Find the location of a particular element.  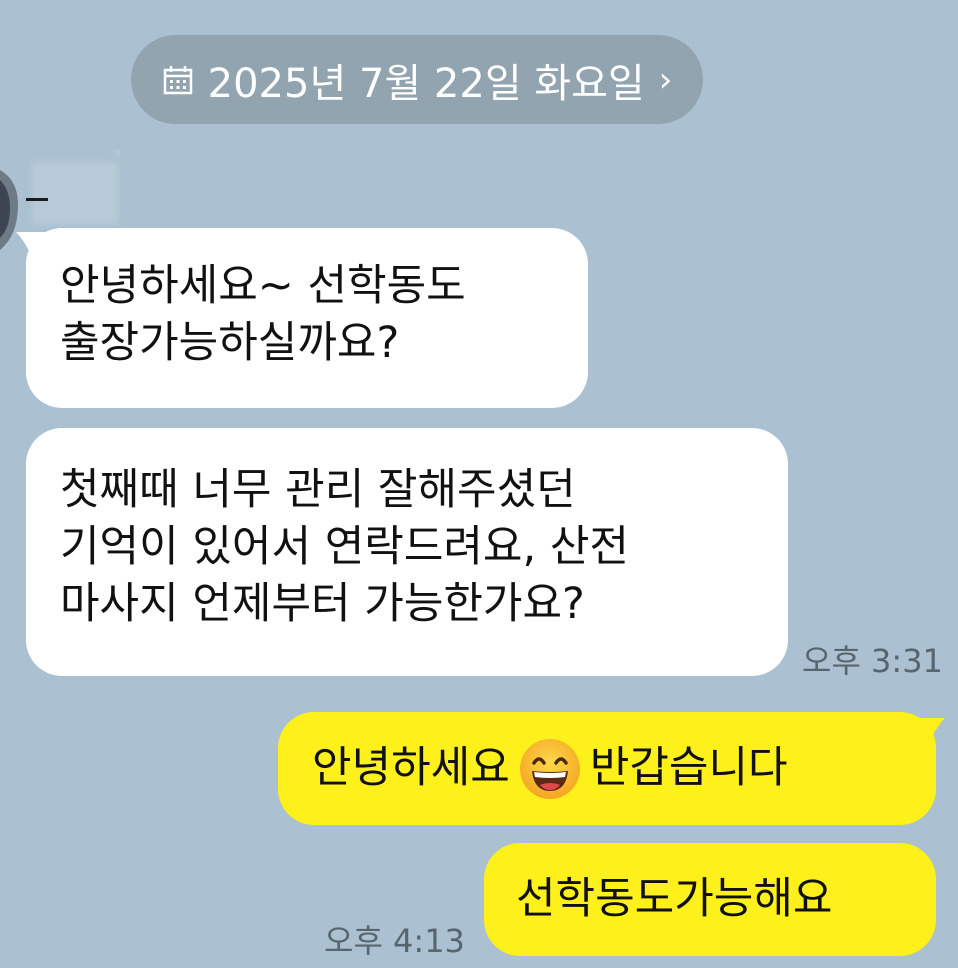

message-text: 출장가능하실까요? is located at coordinates (230, 343).